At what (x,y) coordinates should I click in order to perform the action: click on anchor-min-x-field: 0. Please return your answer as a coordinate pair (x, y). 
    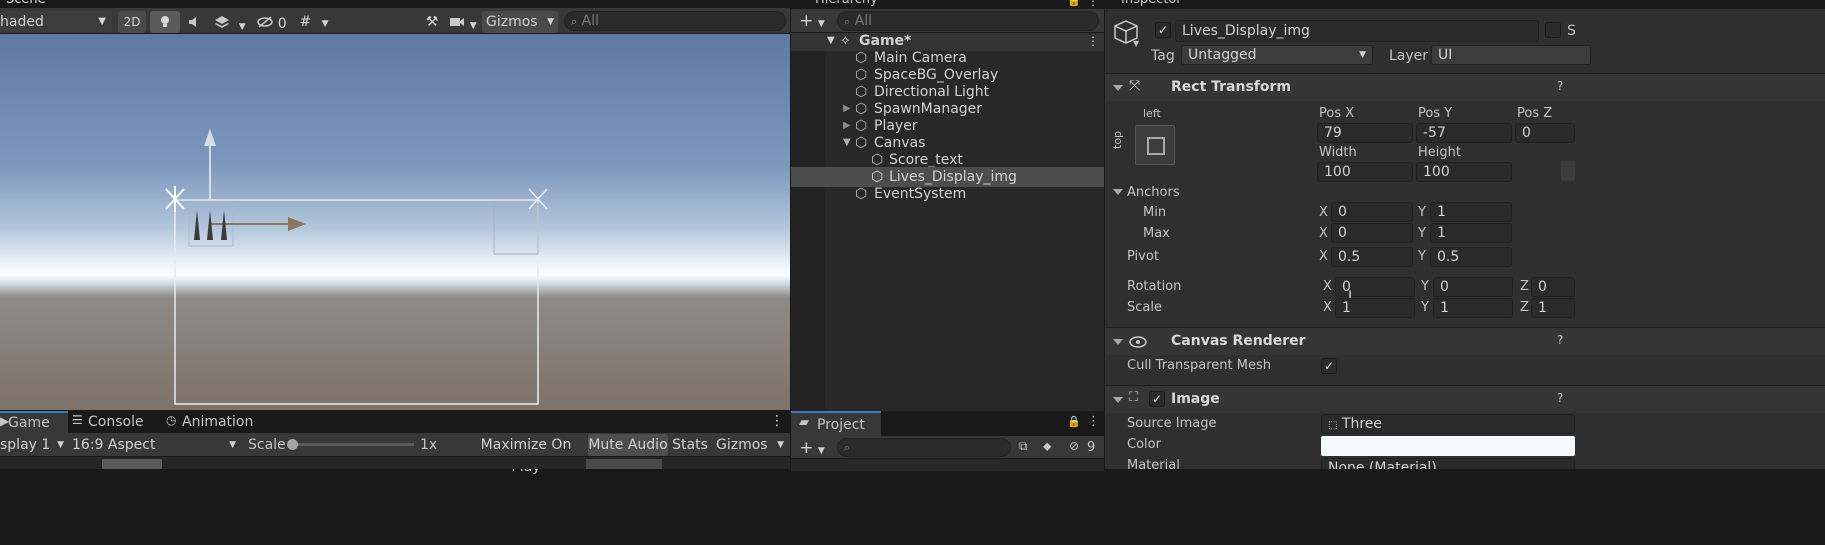
    Looking at the image, I should click on (1372, 212).